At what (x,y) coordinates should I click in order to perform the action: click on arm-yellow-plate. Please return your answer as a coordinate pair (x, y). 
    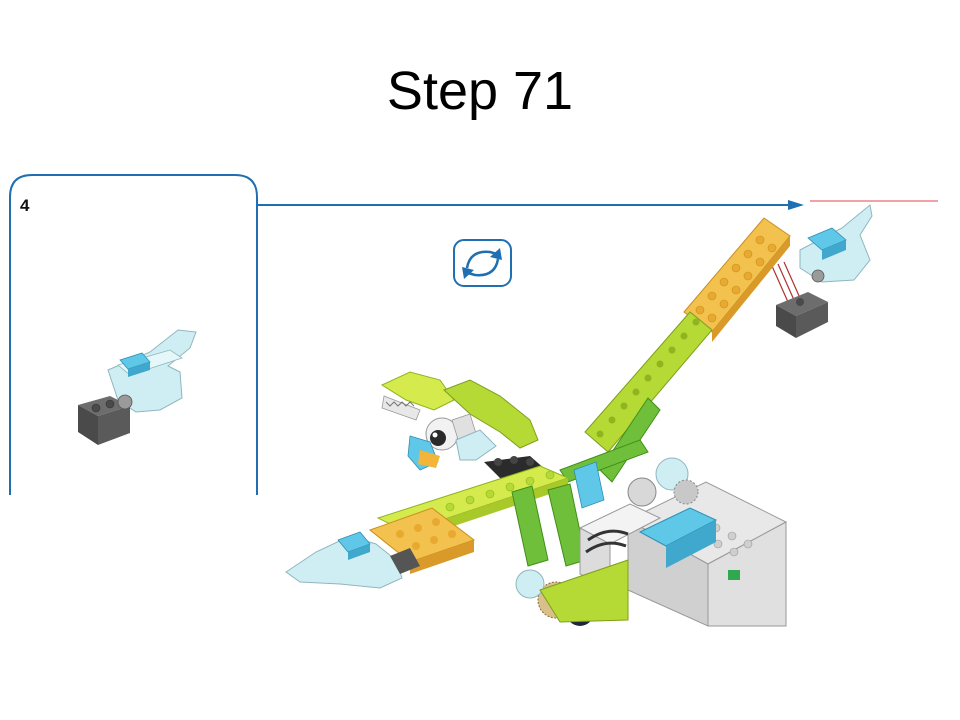
    Looking at the image, I should click on (737, 275).